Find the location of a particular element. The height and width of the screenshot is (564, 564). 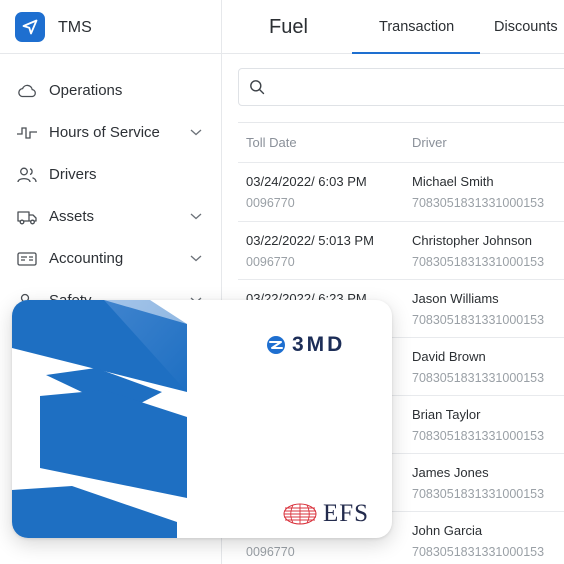

sidebar-item-drivers: Drivers is located at coordinates (111, 175).